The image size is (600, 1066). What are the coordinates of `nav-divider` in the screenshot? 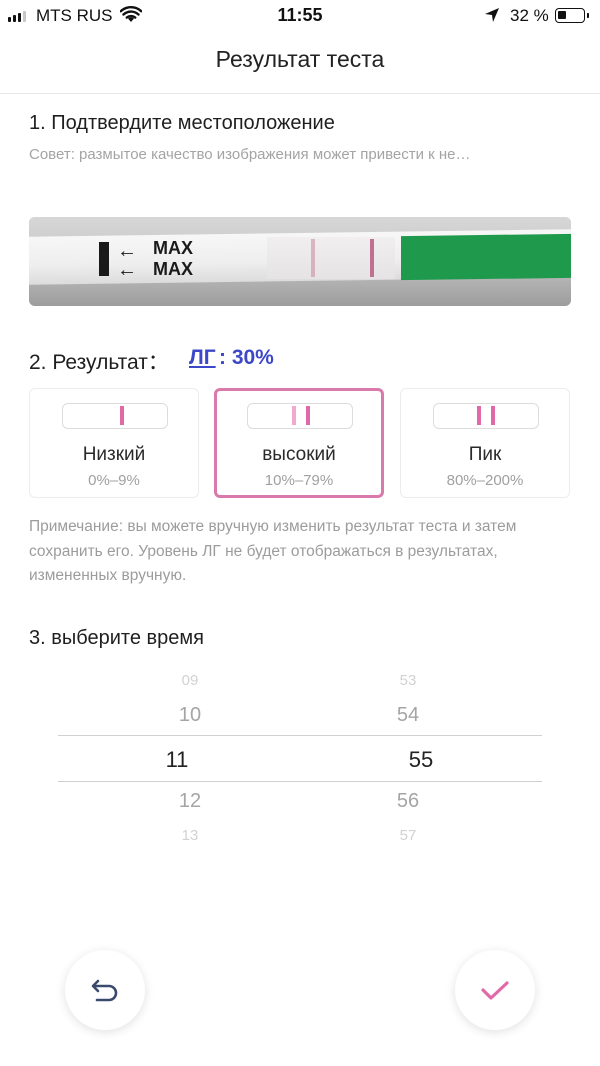 It's located at (300, 93).